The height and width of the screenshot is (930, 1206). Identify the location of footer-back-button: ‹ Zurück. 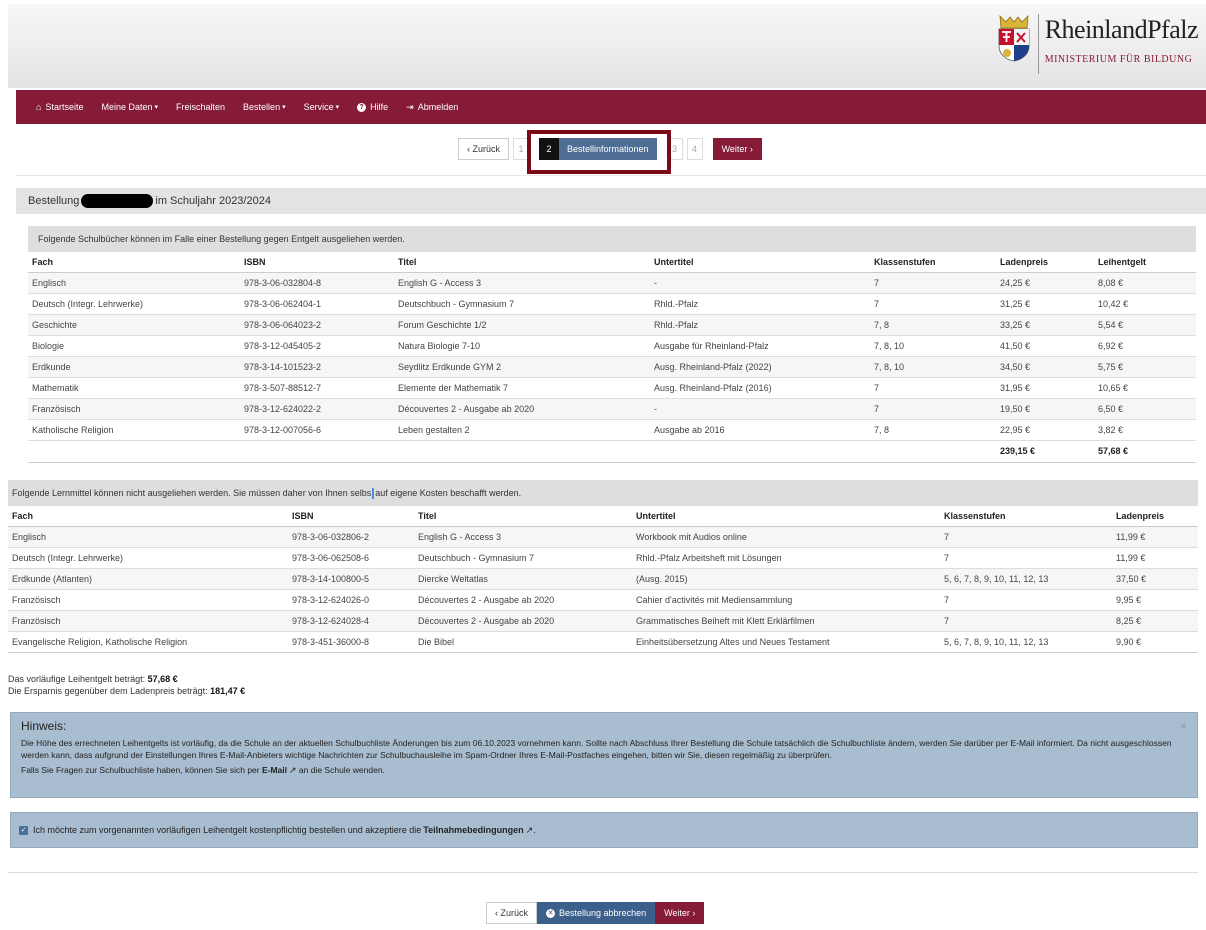
(512, 913).